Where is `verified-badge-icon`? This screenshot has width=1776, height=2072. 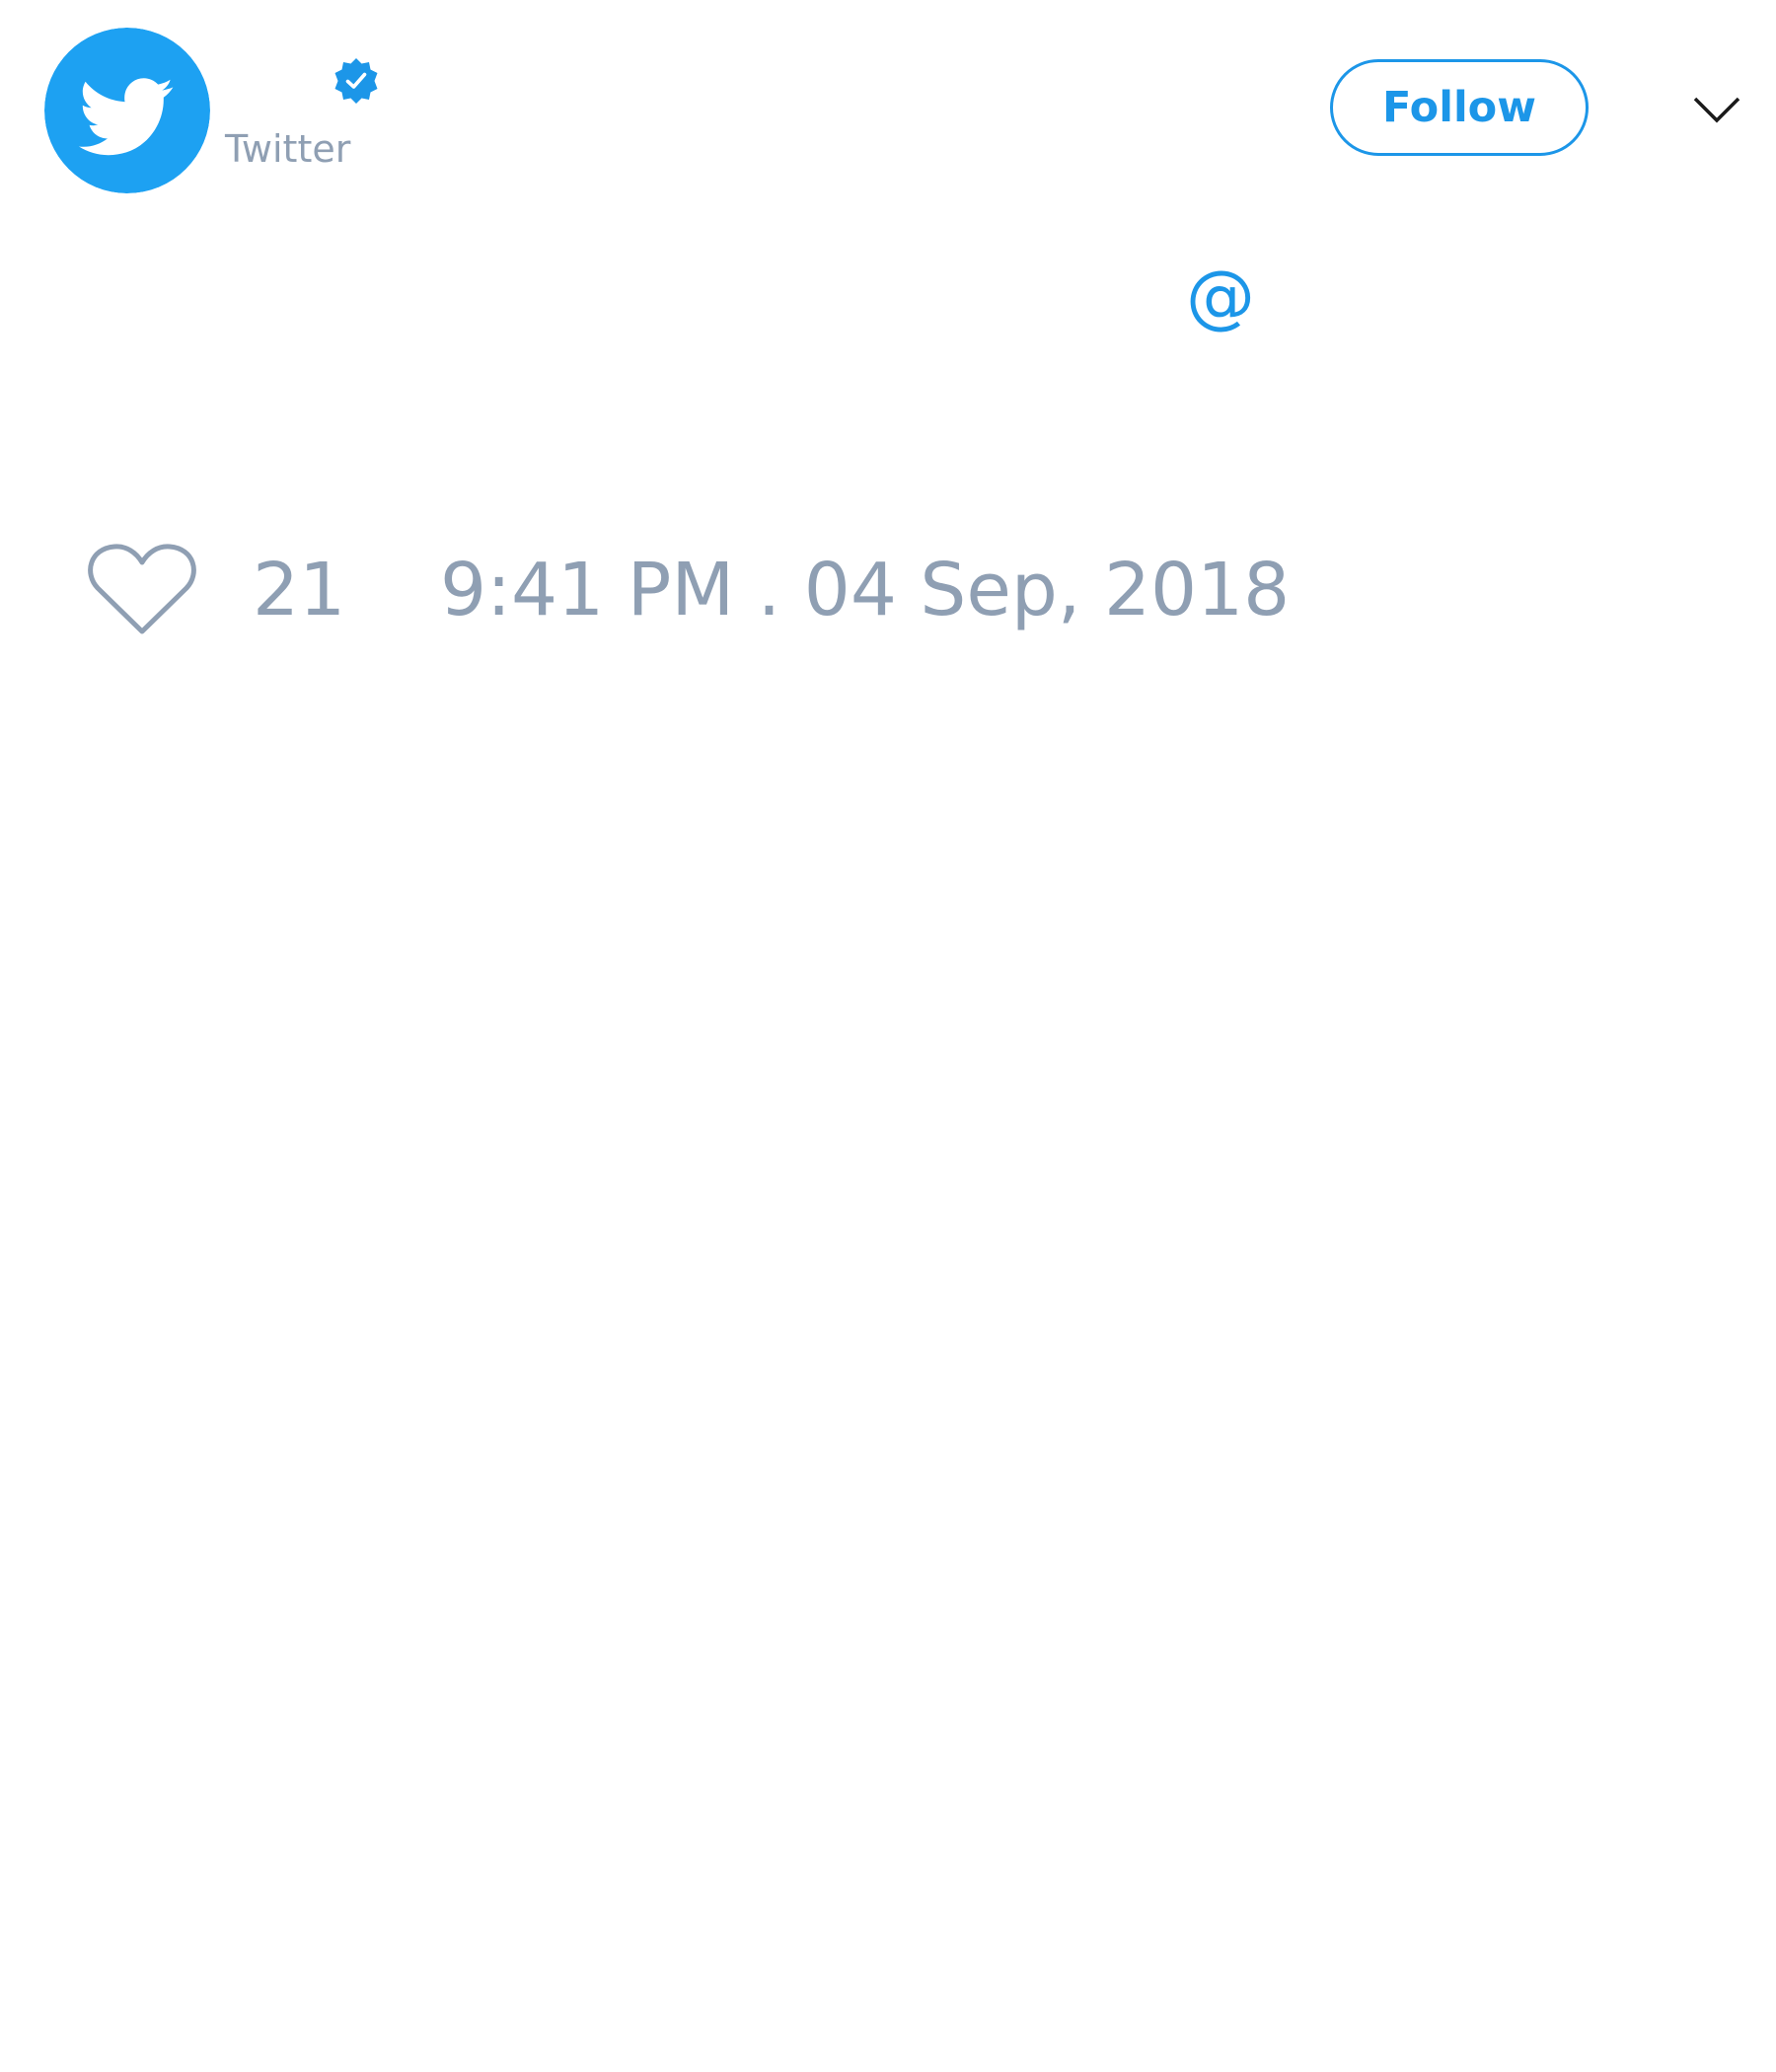 verified-badge-icon is located at coordinates (356, 81).